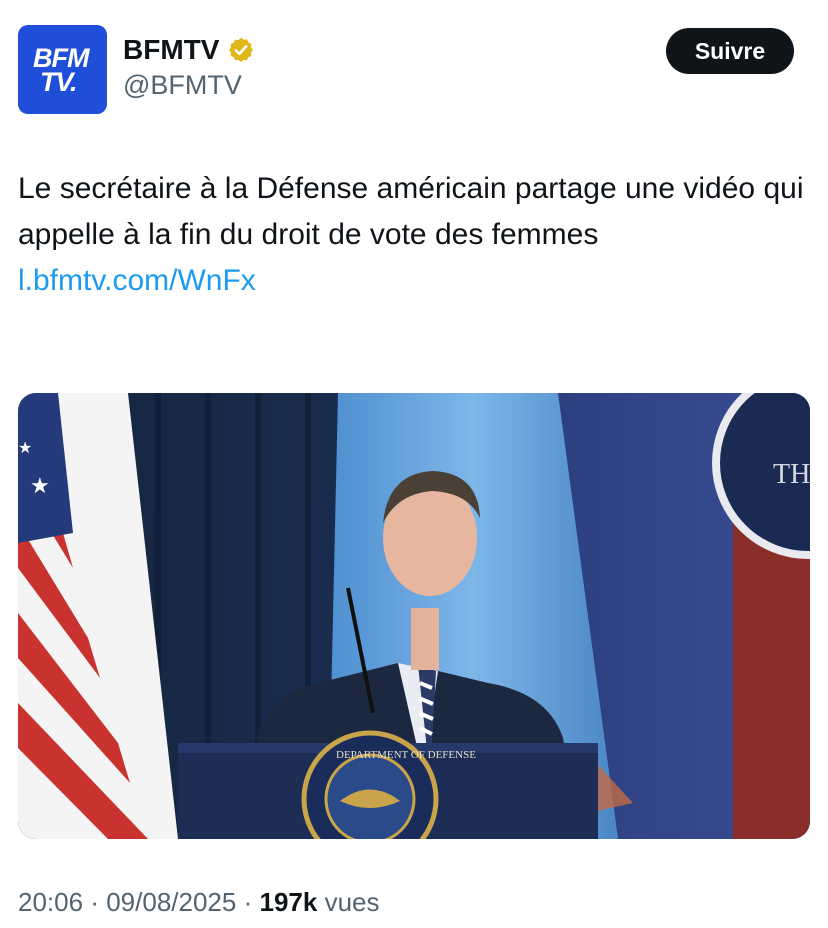 Image resolution: width=828 pixels, height=928 pixels. What do you see at coordinates (413, 281) in the screenshot?
I see `tweet-link: l.bfmtv.com/WnFx` at bounding box center [413, 281].